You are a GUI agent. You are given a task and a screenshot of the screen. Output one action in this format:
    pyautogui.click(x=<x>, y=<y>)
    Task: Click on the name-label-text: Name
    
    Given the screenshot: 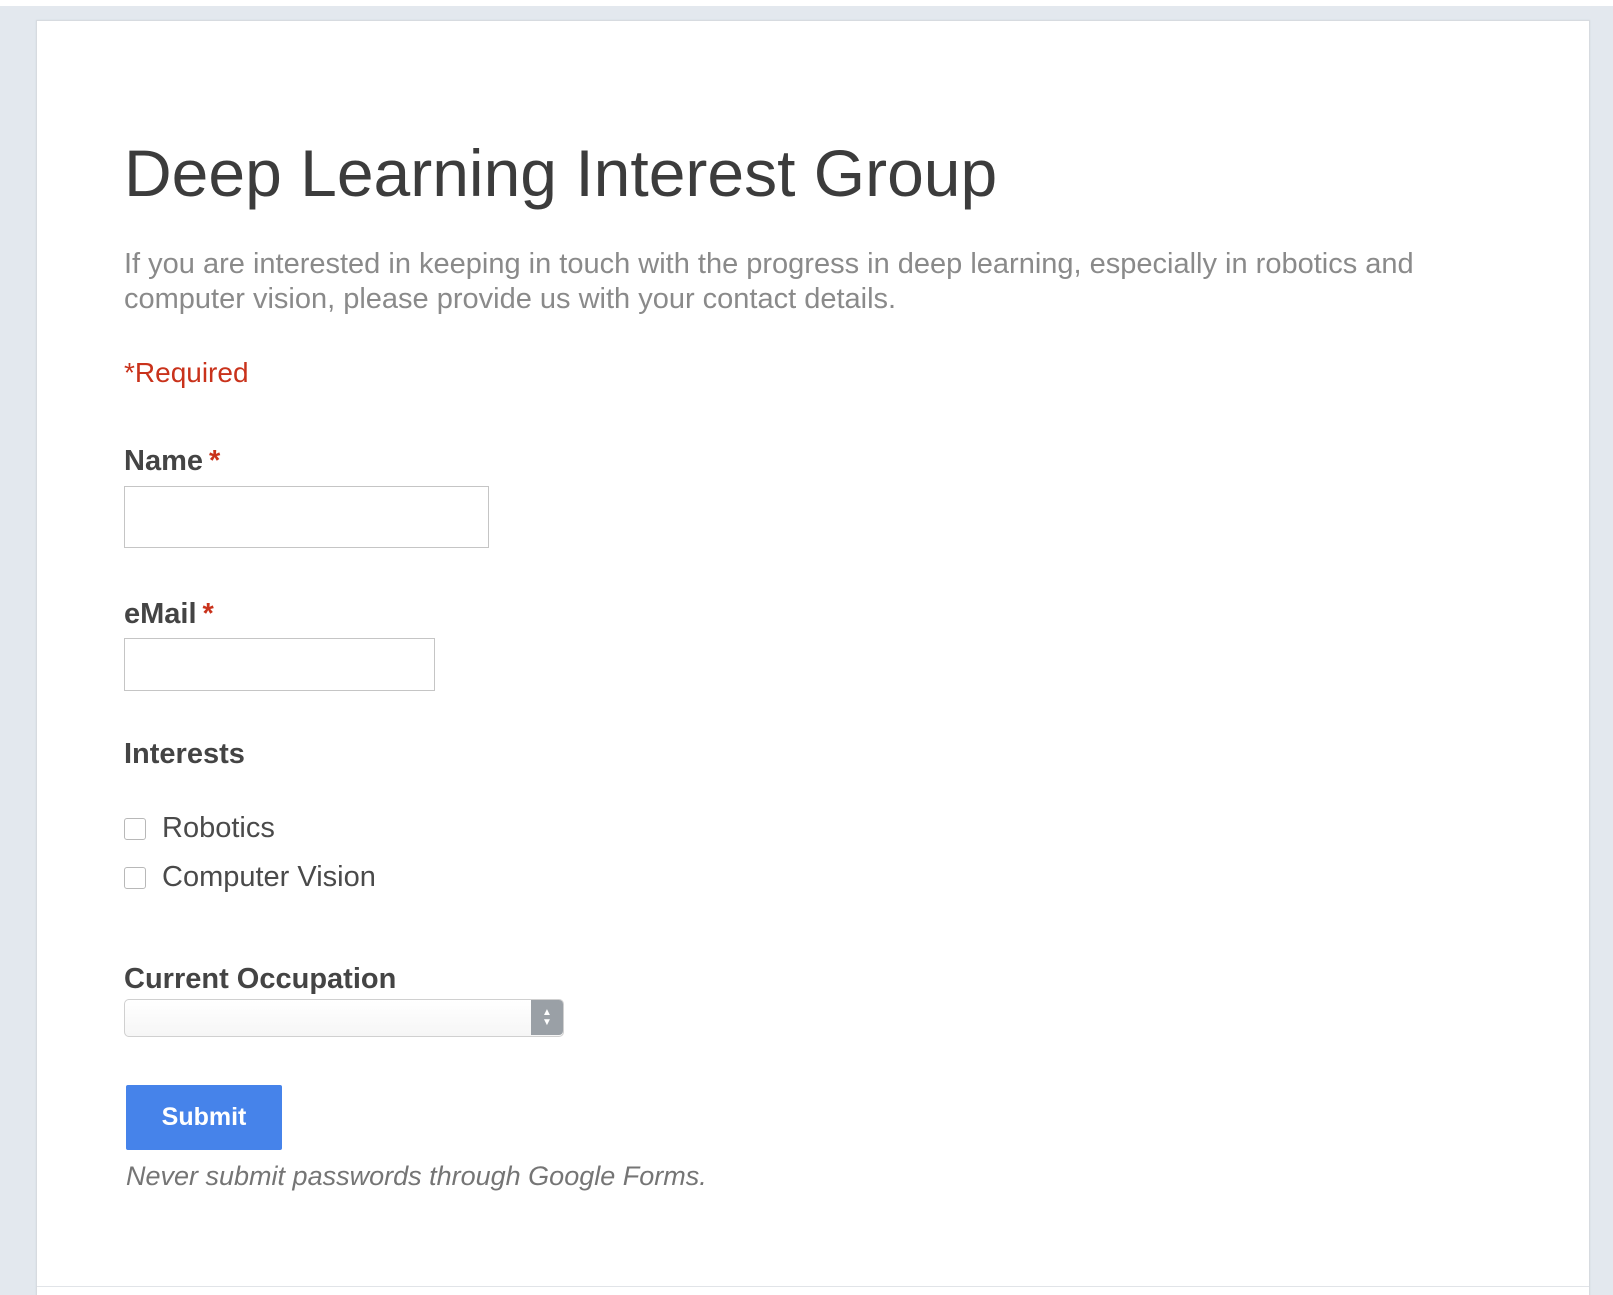 What is the action you would take?
    pyautogui.click(x=163, y=461)
    